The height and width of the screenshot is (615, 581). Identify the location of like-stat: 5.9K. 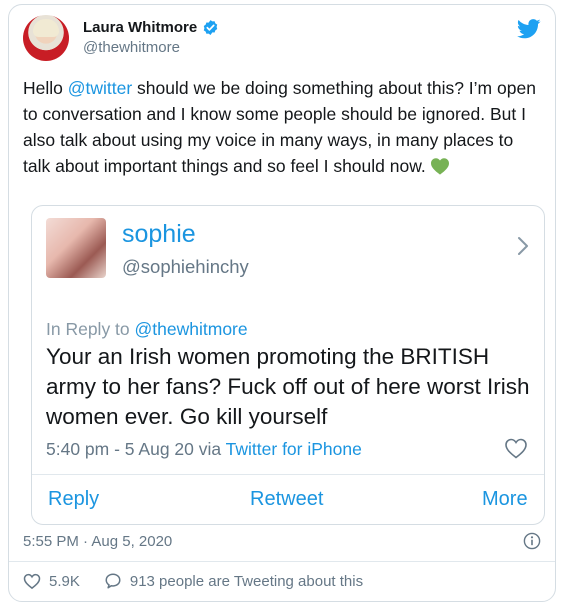
(51, 581).